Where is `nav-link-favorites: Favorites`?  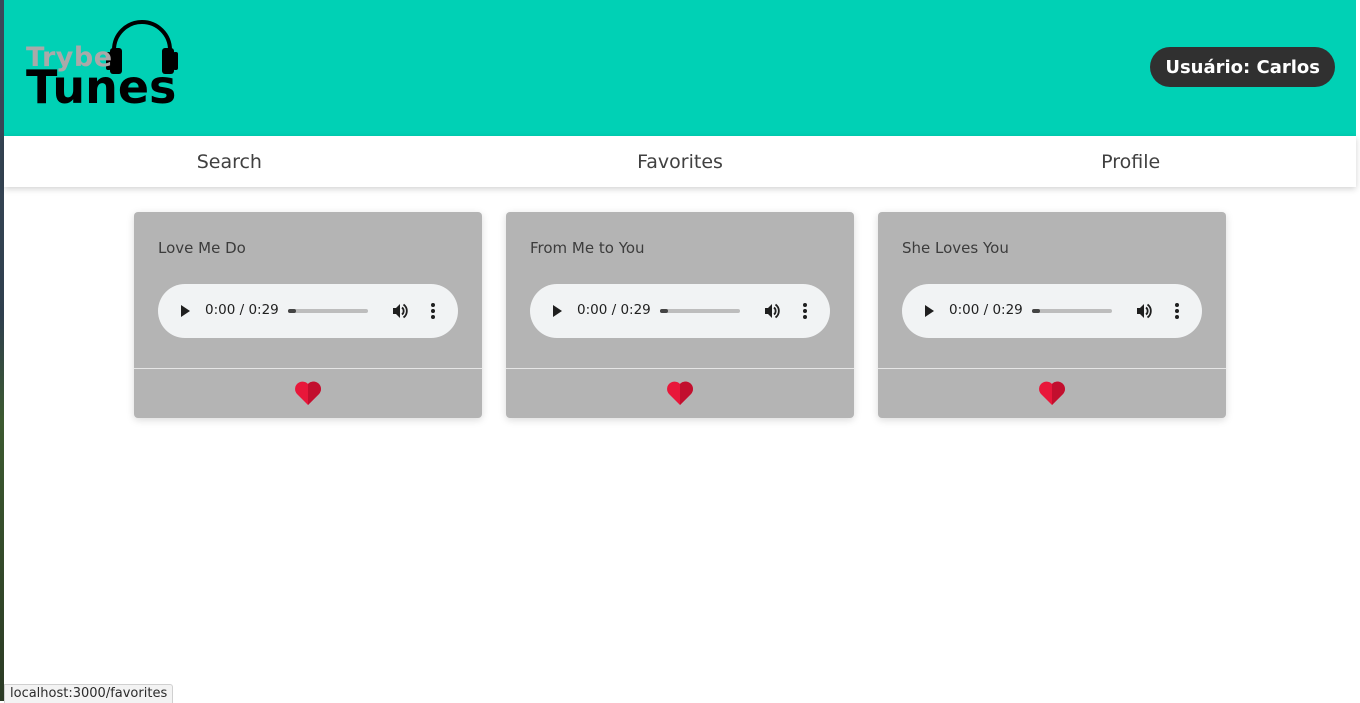
nav-link-favorites: Favorites is located at coordinates (680, 161).